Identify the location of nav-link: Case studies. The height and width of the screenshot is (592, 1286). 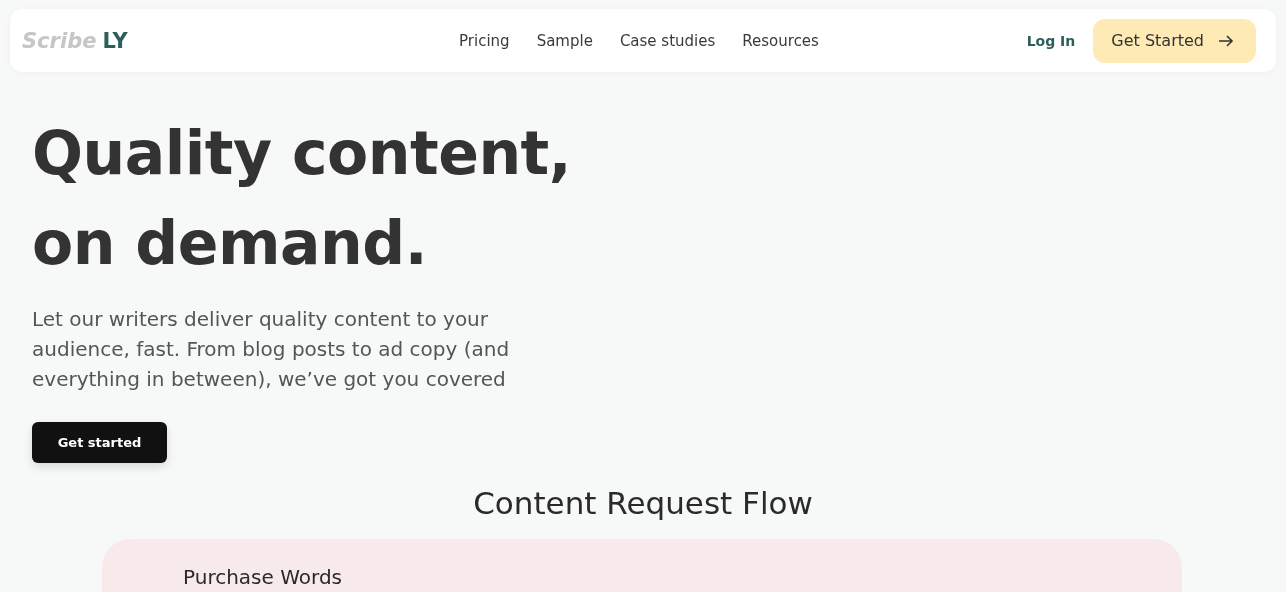
(667, 40).